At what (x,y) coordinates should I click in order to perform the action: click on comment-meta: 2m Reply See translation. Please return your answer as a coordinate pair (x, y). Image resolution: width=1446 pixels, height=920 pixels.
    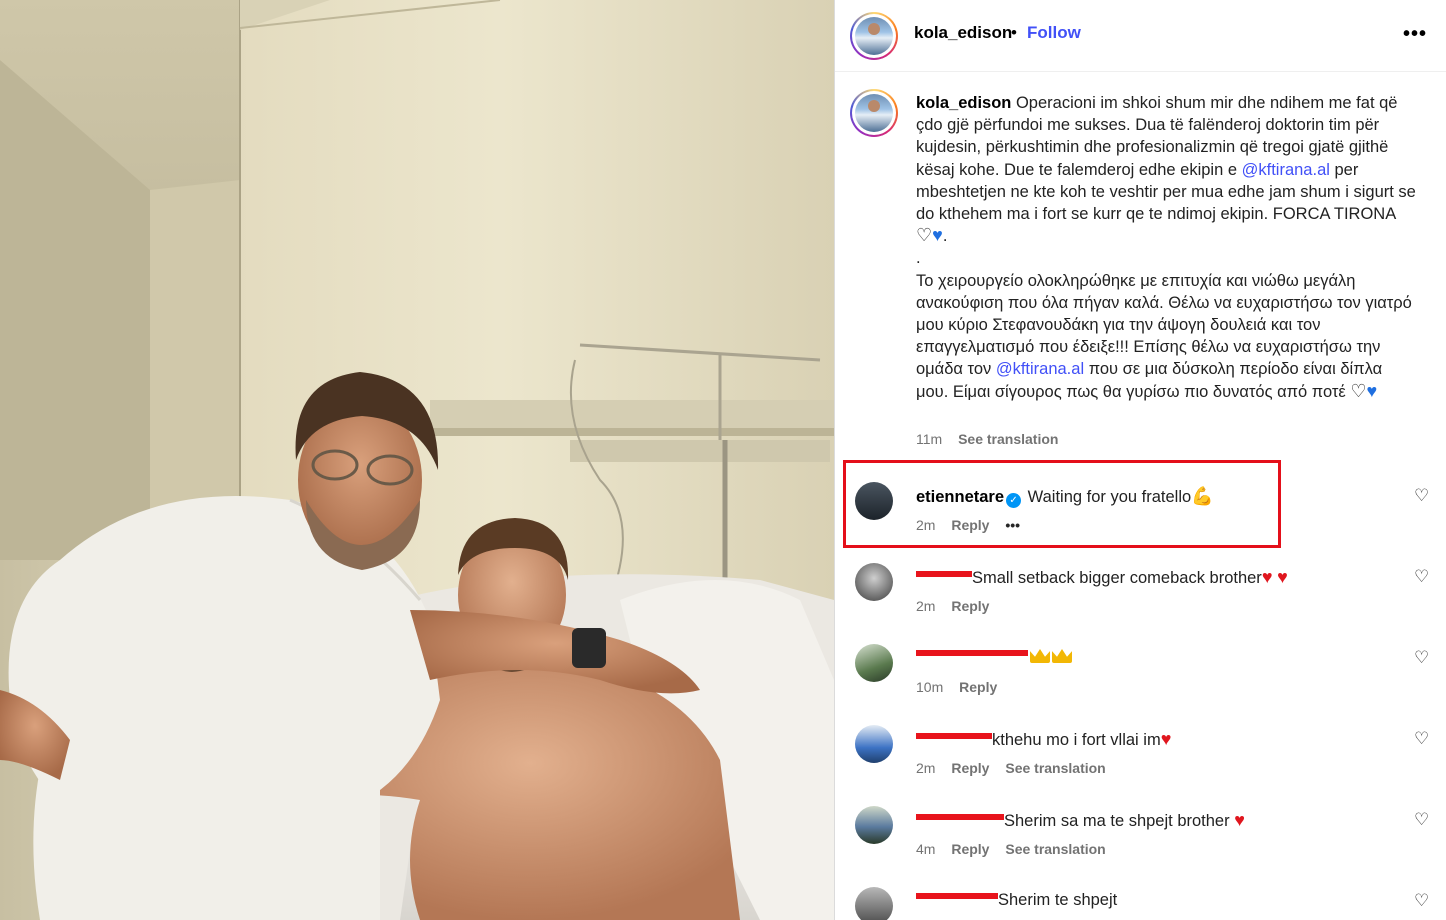
    Looking at the image, I should click on (1017, 768).